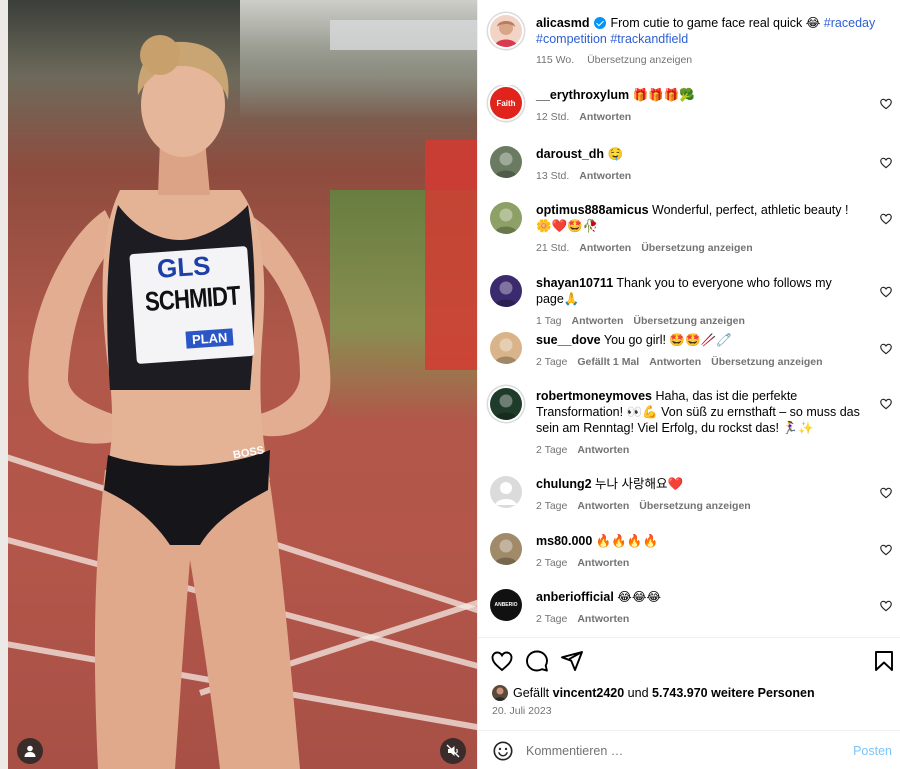 The width and height of the screenshot is (900, 769). What do you see at coordinates (537, 661) in the screenshot?
I see `comment-bubble-icon` at bounding box center [537, 661].